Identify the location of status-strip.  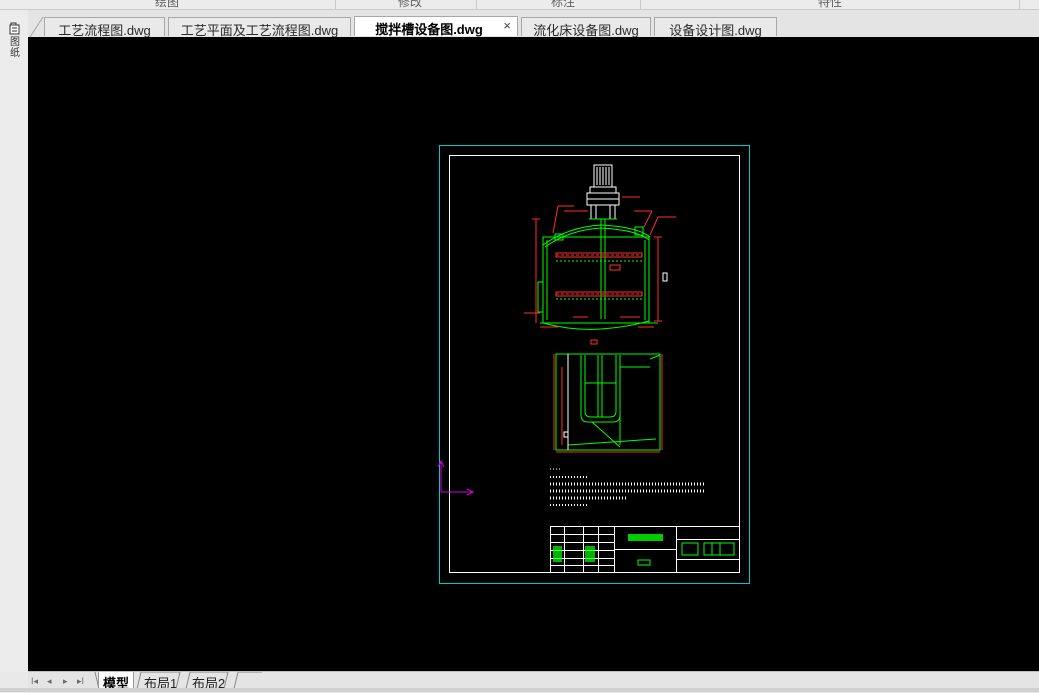
(519, 690).